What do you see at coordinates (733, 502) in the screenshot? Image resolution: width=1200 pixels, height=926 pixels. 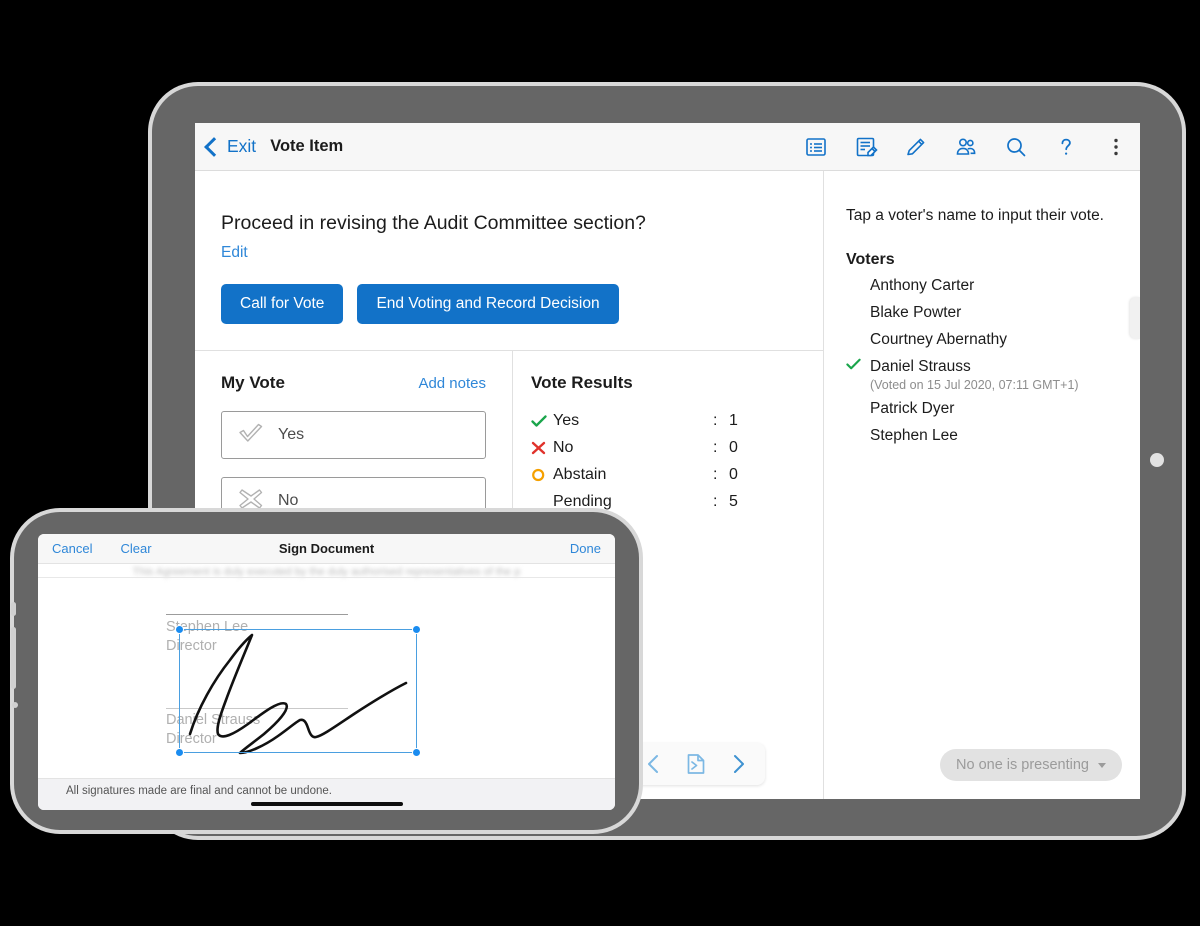 I see `vote-result-count: 5` at bounding box center [733, 502].